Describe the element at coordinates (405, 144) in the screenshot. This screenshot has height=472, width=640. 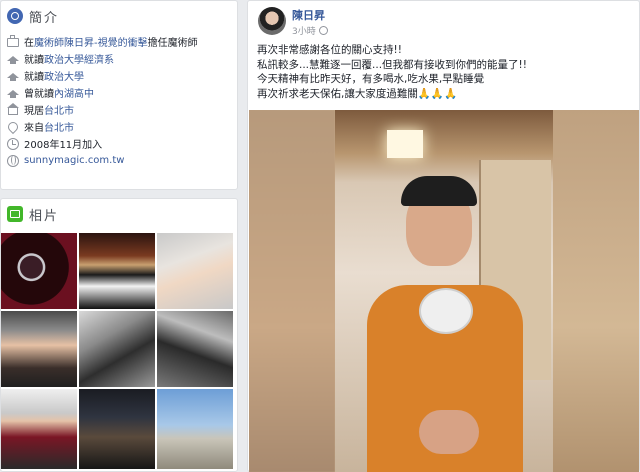
I see `ceiling-lamp` at that location.